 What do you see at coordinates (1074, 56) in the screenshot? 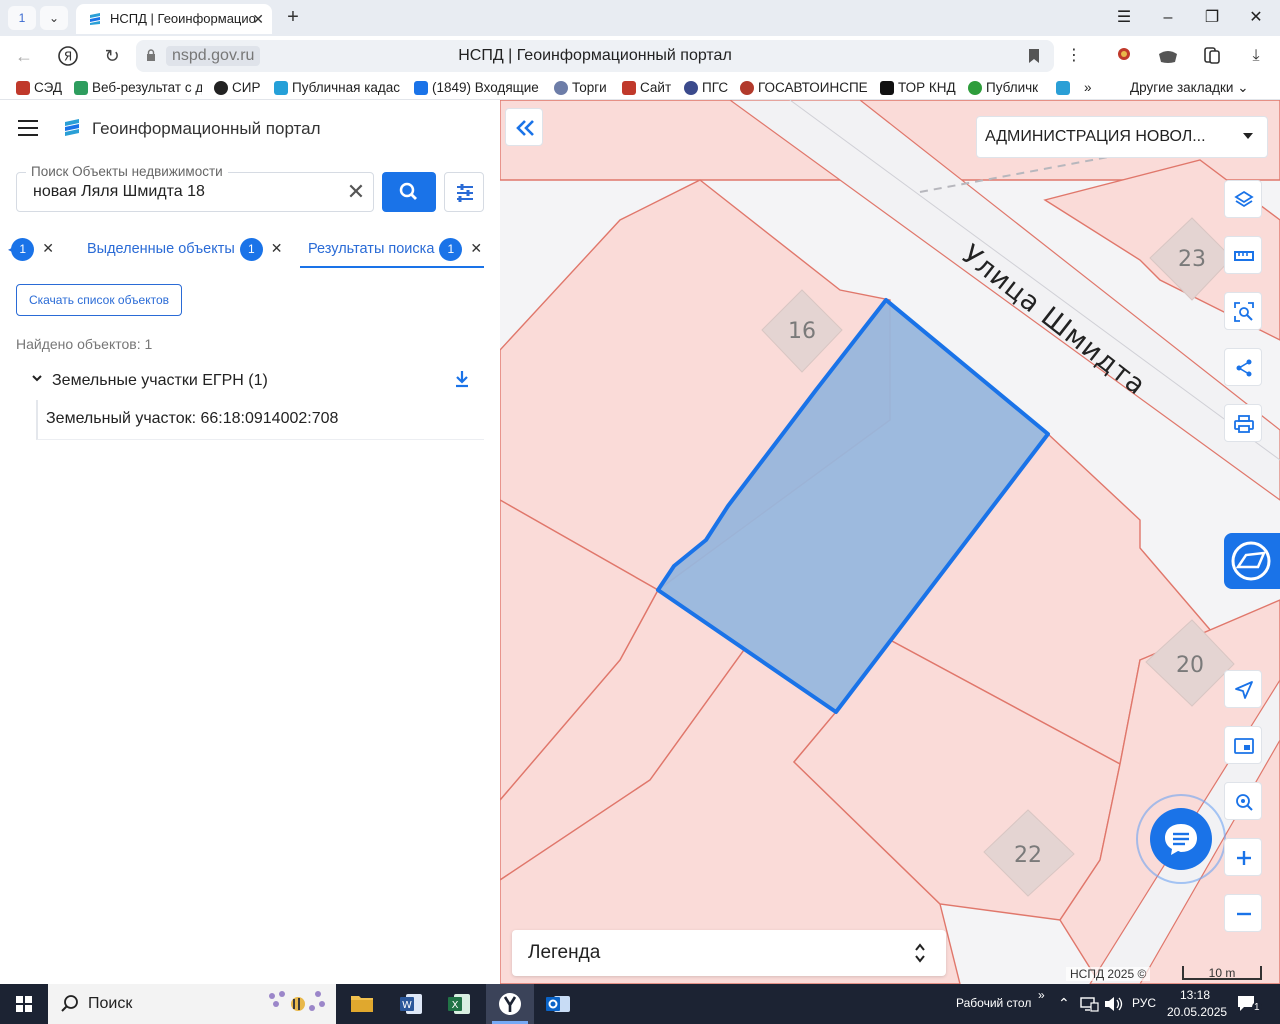
I see `more-menu-icon: ⋮` at bounding box center [1074, 56].